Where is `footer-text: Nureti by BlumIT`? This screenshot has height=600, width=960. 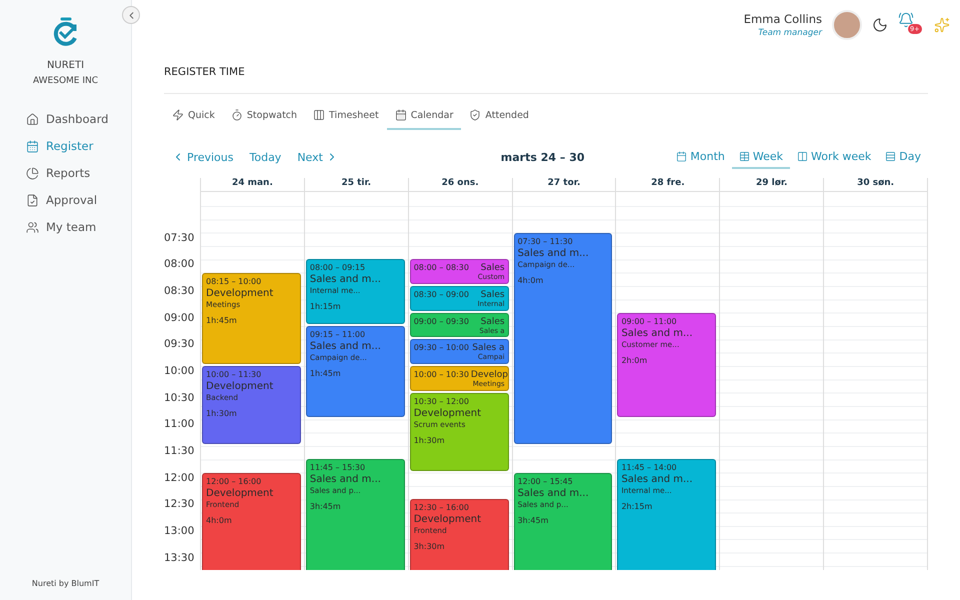
footer-text: Nureti by BlumIT is located at coordinates (66, 583).